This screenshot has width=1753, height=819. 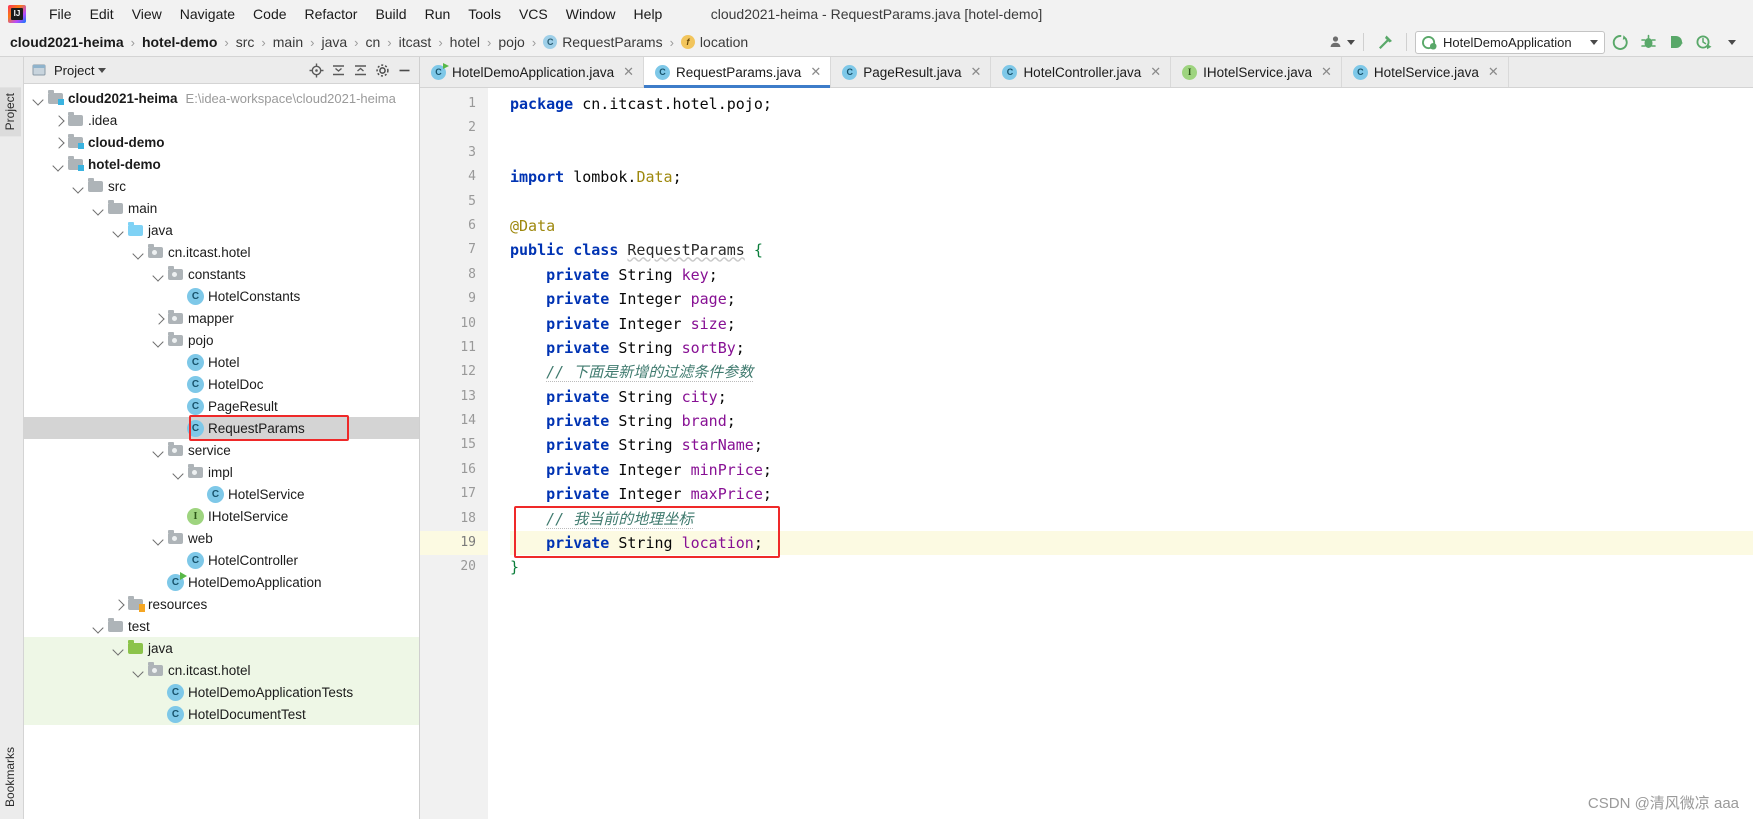 I want to click on settings-gear-icon, so click(x=382, y=70).